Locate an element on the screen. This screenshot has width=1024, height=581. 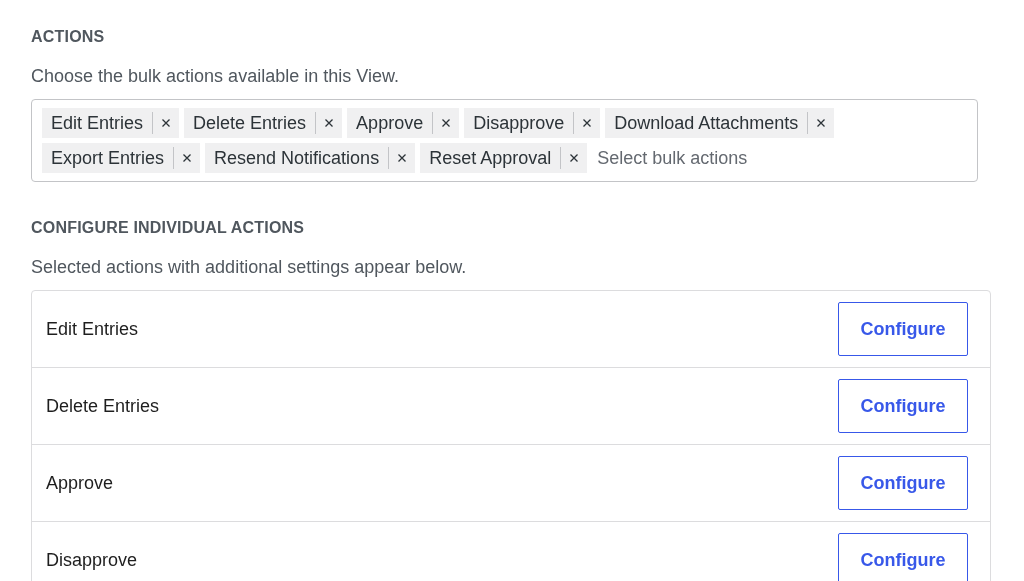
multi-select-box: Edit Entries Delete Entries Approve Disapprove Download Attachments Export Entries Resend Notifications Reset Approval Select bulk actions is located at coordinates (504, 140).